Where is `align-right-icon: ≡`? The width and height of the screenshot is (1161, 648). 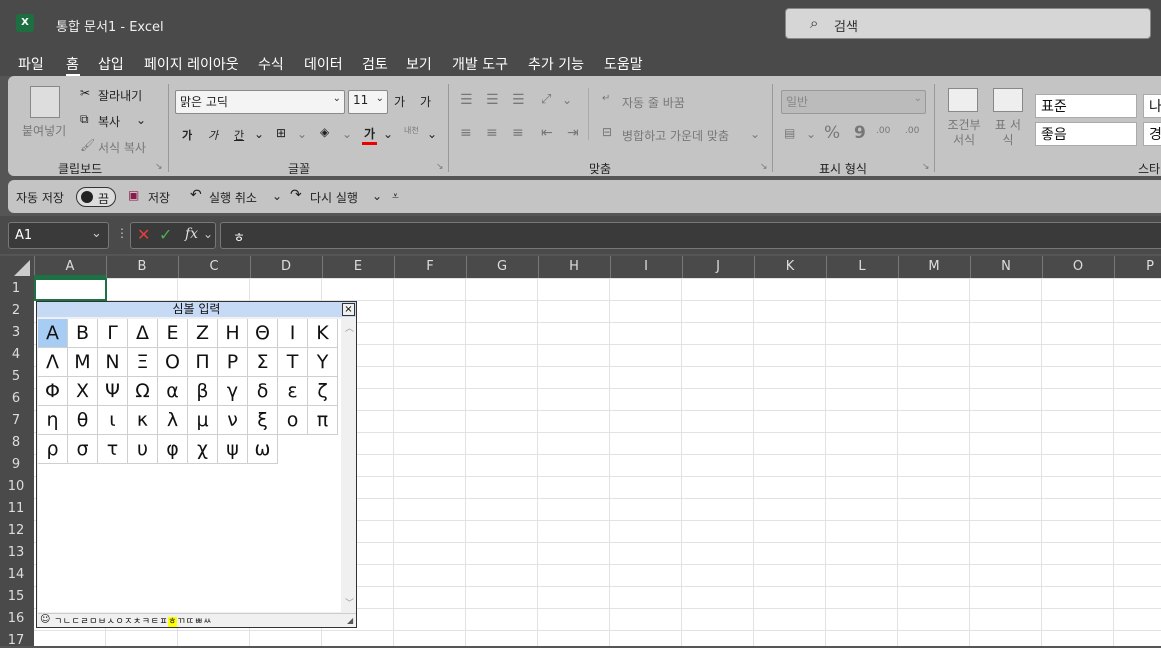 align-right-icon: ≡ is located at coordinates (518, 133).